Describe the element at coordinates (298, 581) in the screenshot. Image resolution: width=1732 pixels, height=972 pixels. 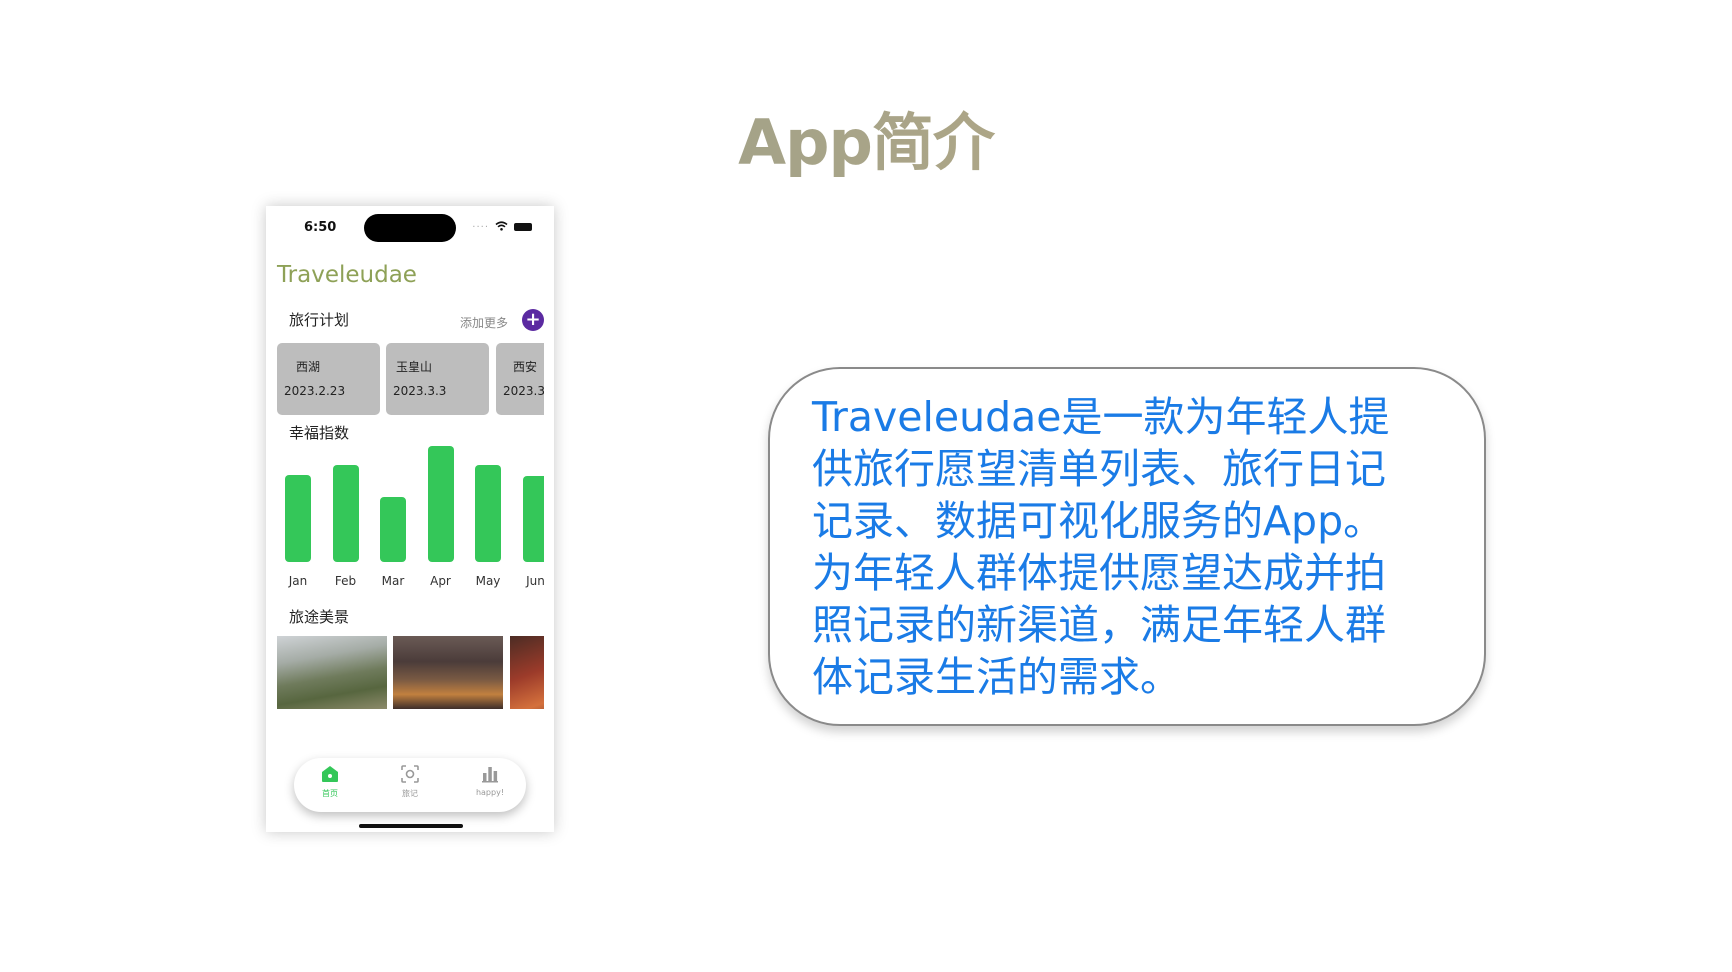
I see `month-label: Jan` at that location.